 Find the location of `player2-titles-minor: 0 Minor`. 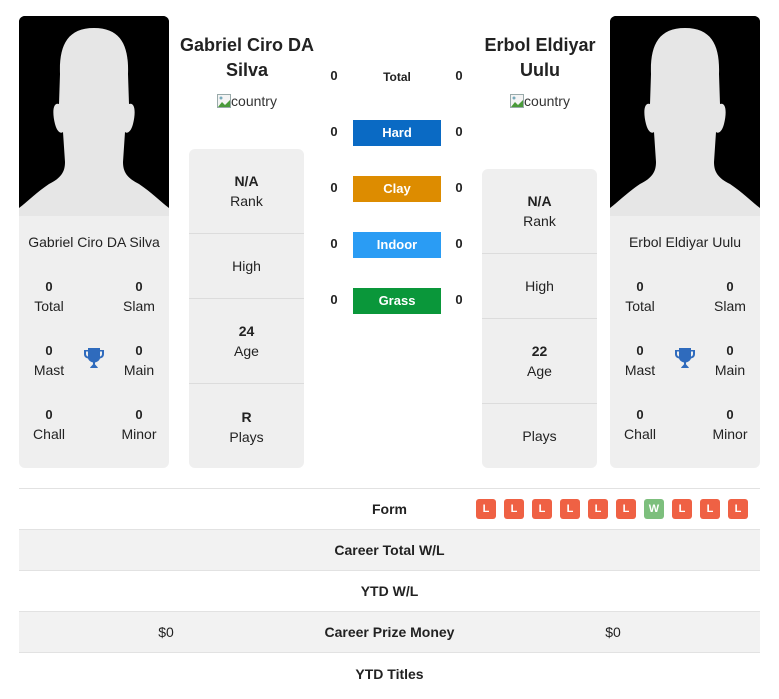

player2-titles-minor: 0 Minor is located at coordinates (730, 437).